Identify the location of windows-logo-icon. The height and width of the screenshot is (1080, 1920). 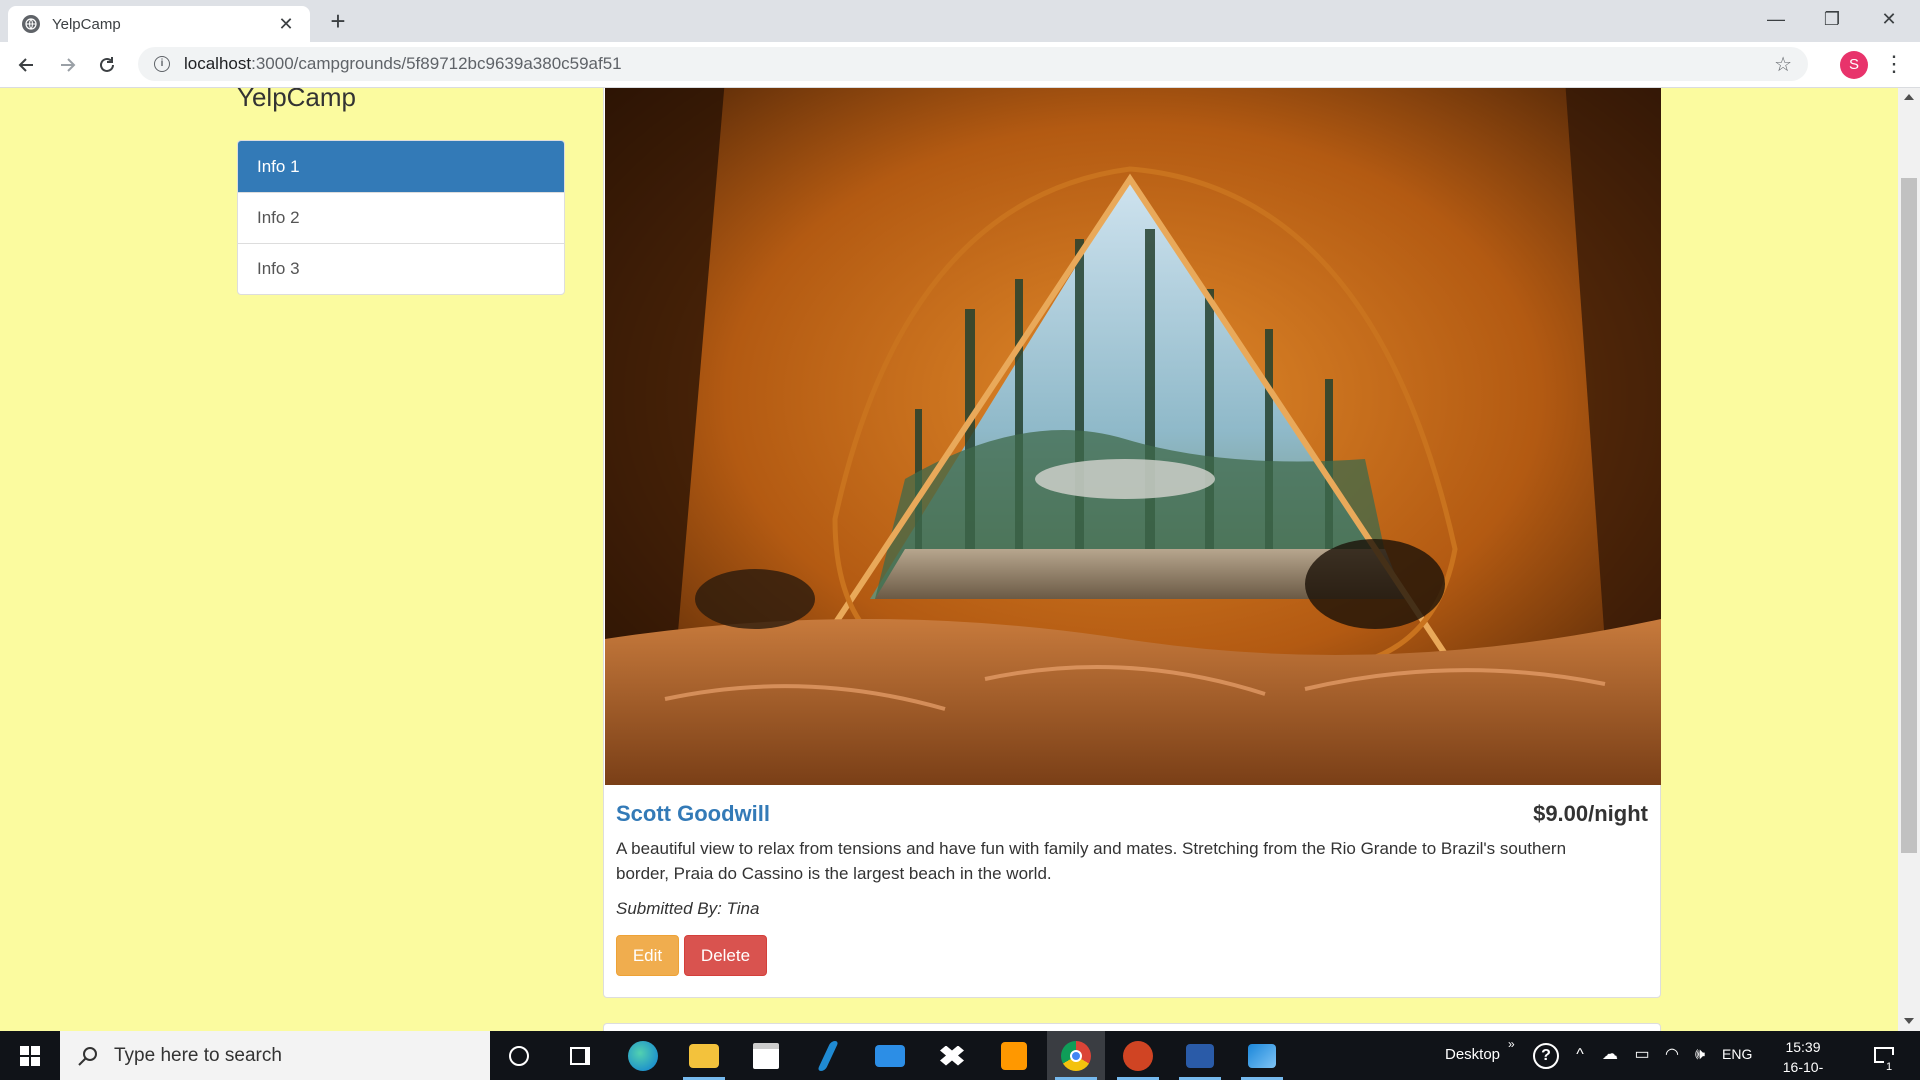
(30, 1055).